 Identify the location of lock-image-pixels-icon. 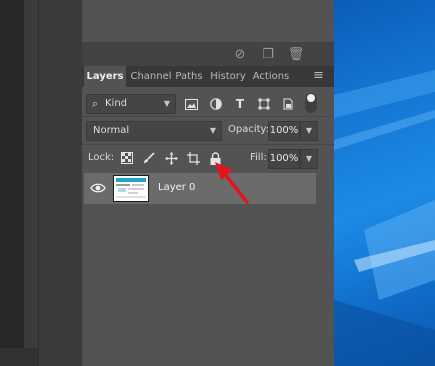
(149, 158).